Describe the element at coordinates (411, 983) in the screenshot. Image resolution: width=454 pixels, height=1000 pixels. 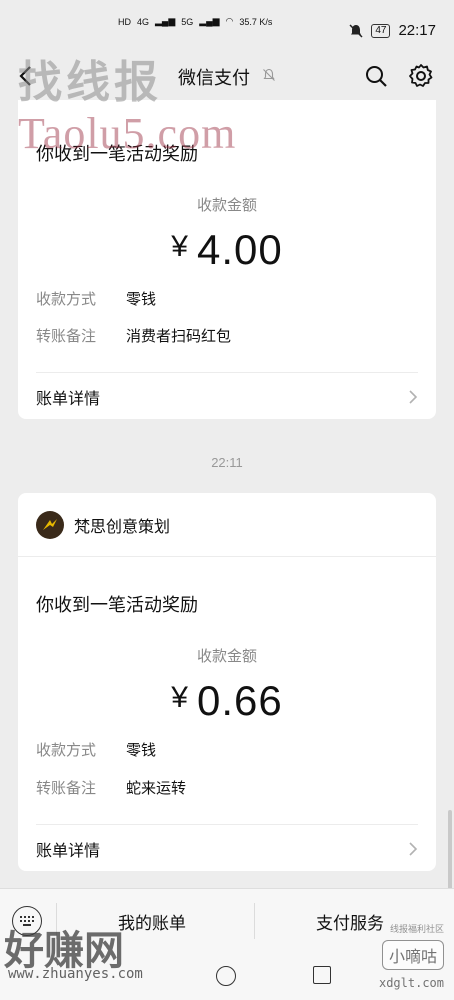
I see `watermark-right-url: xdglt.com` at that location.